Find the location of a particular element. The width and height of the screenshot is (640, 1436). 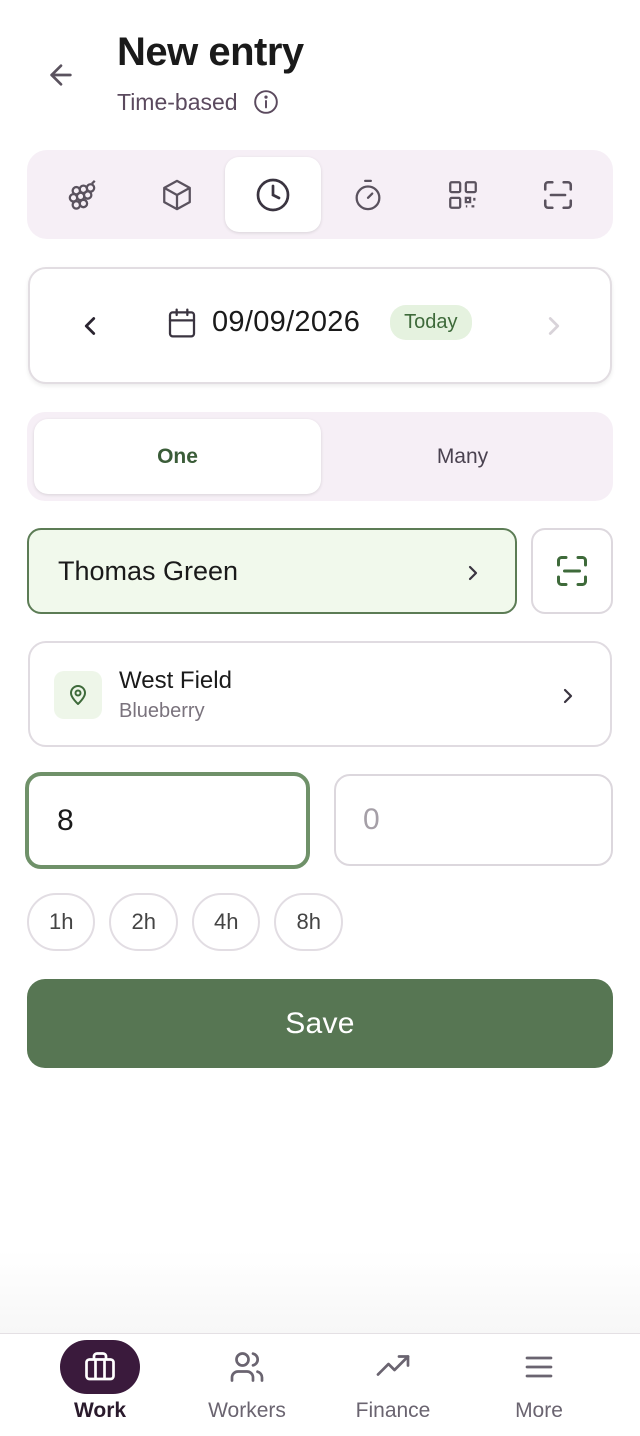

nav-item-workers: Workers is located at coordinates (247, 1385).